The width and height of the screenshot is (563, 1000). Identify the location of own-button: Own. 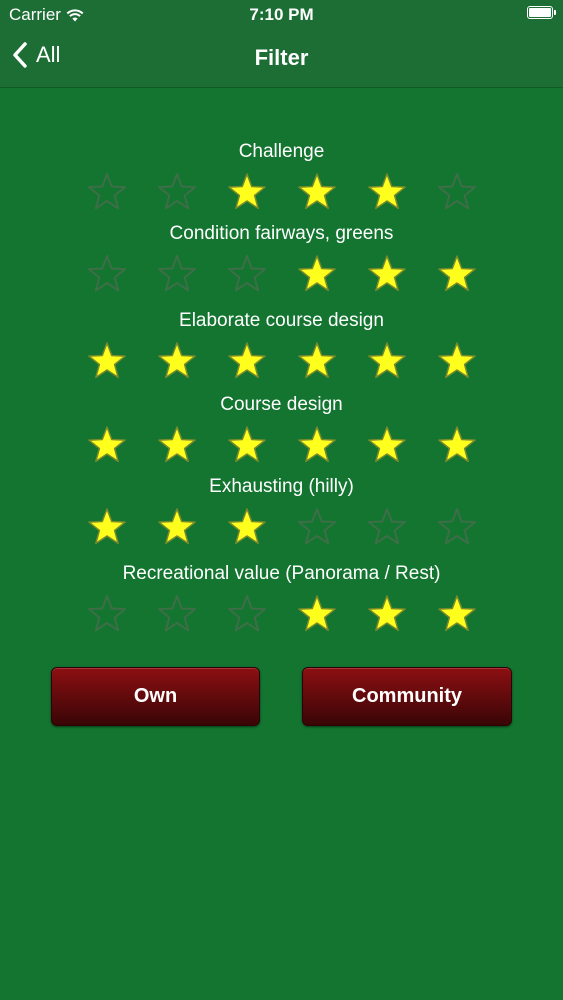
(155, 696).